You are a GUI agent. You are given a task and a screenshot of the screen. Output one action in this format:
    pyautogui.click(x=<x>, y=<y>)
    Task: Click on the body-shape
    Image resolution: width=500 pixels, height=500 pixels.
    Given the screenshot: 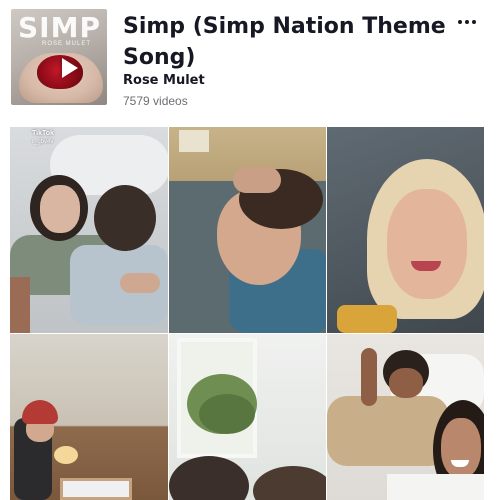 What is the action you would take?
    pyautogui.click(x=388, y=431)
    